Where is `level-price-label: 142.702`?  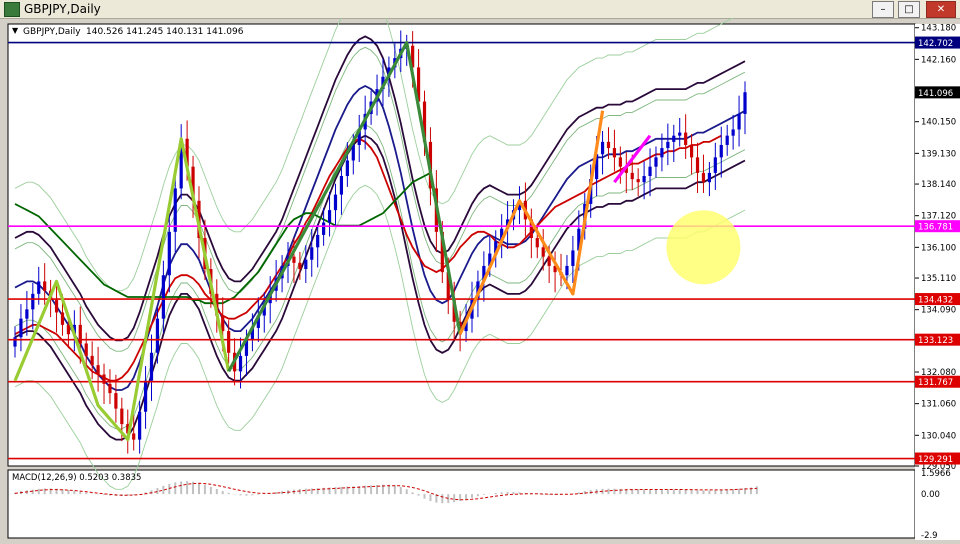
level-price-label: 142.702 is located at coordinates (935, 44).